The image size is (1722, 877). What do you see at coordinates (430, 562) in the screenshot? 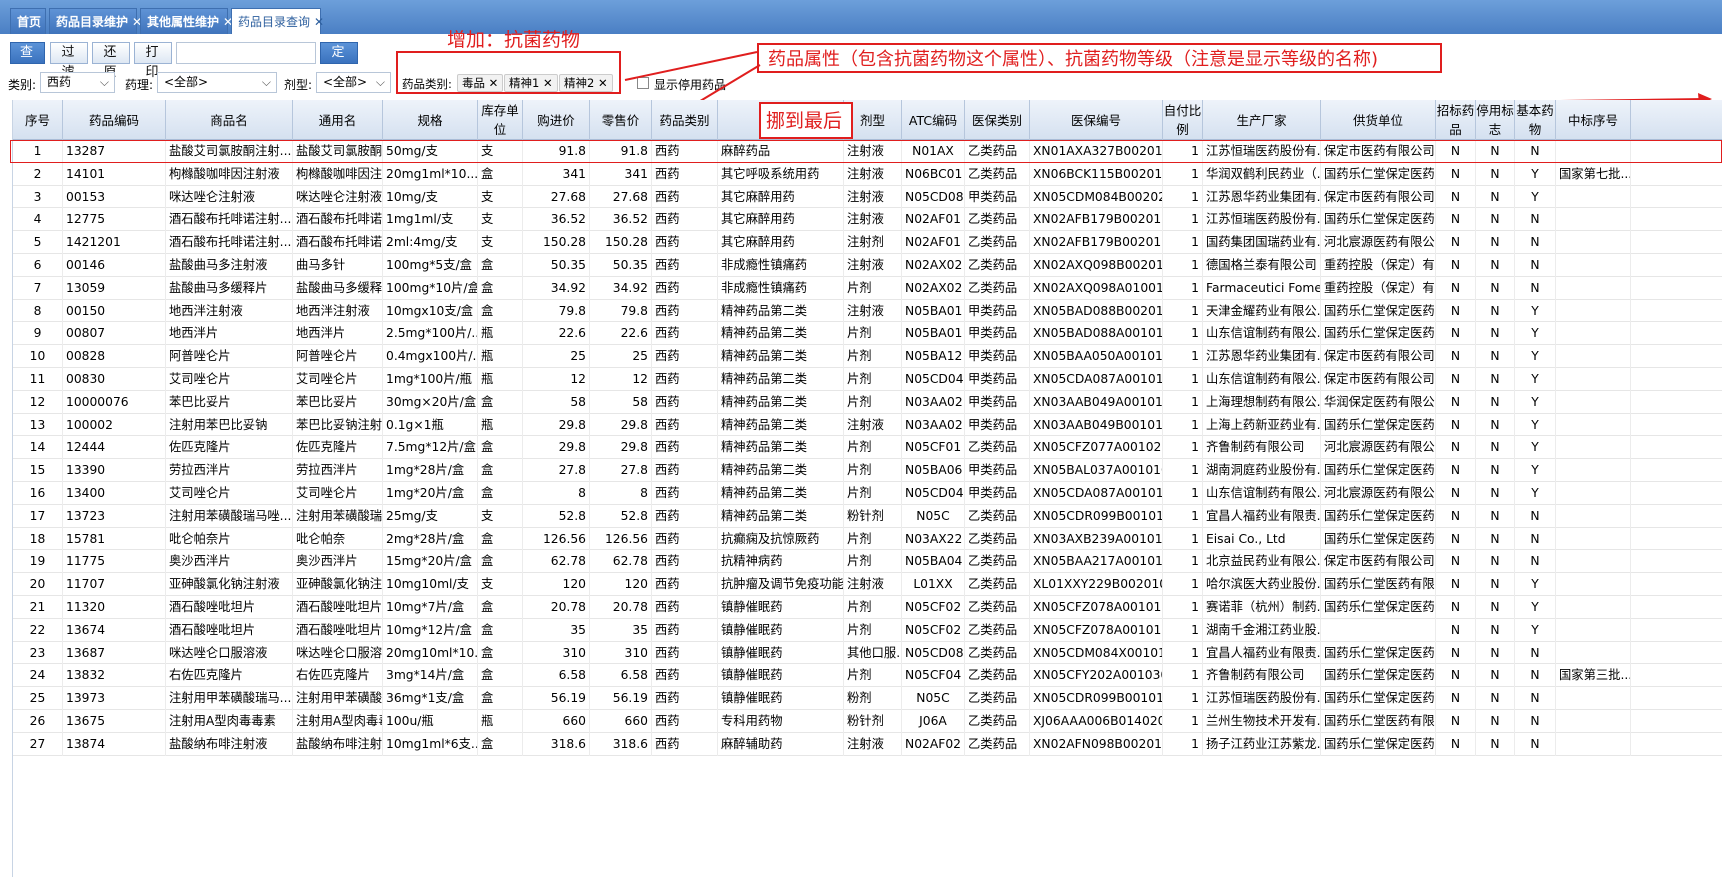
I see `cell-spec: 15mg*20片/盒` at bounding box center [430, 562].